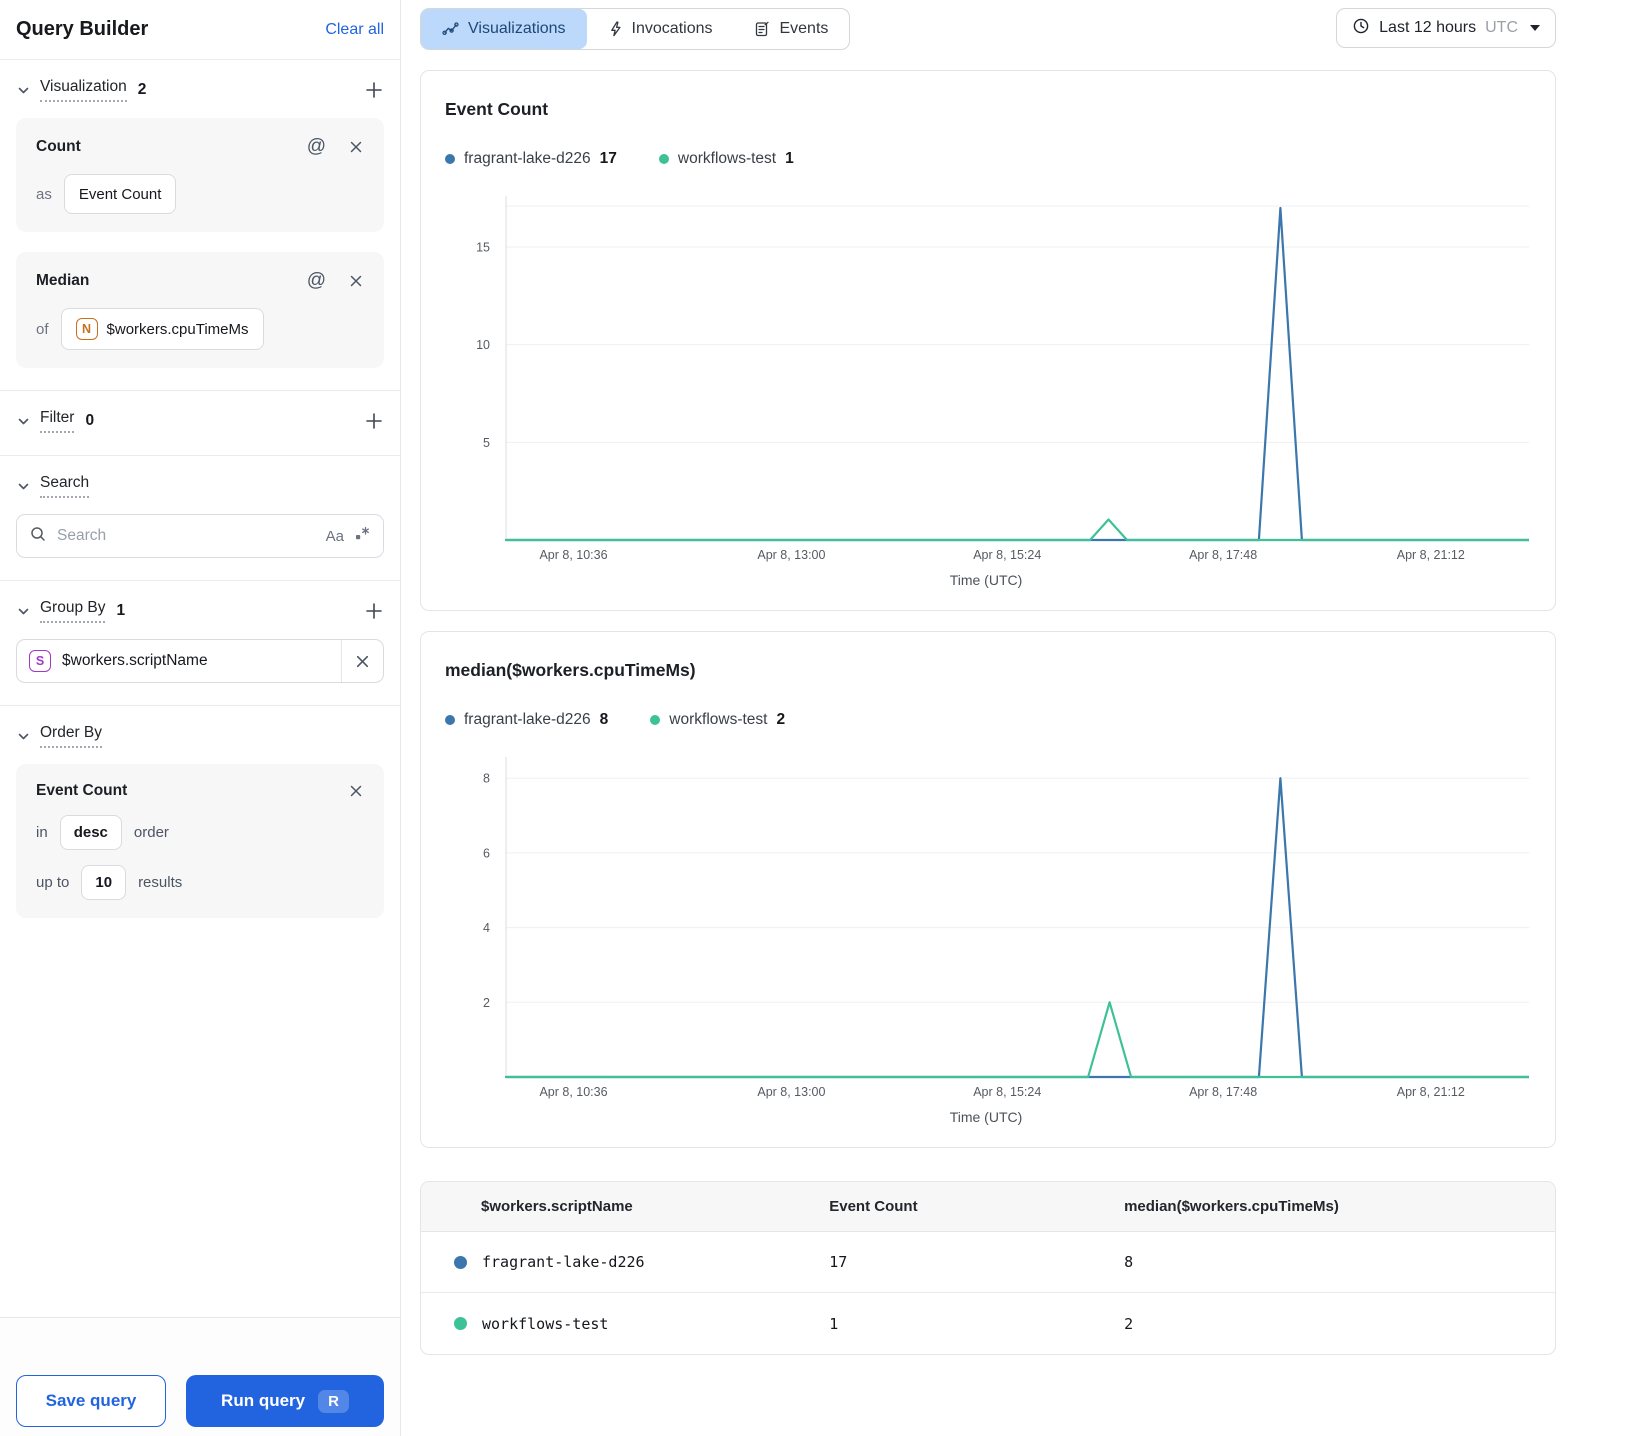 This screenshot has width=1640, height=1436. What do you see at coordinates (200, 175) in the screenshot?
I see `visualization-card-count: Count @ as Event Count` at bounding box center [200, 175].